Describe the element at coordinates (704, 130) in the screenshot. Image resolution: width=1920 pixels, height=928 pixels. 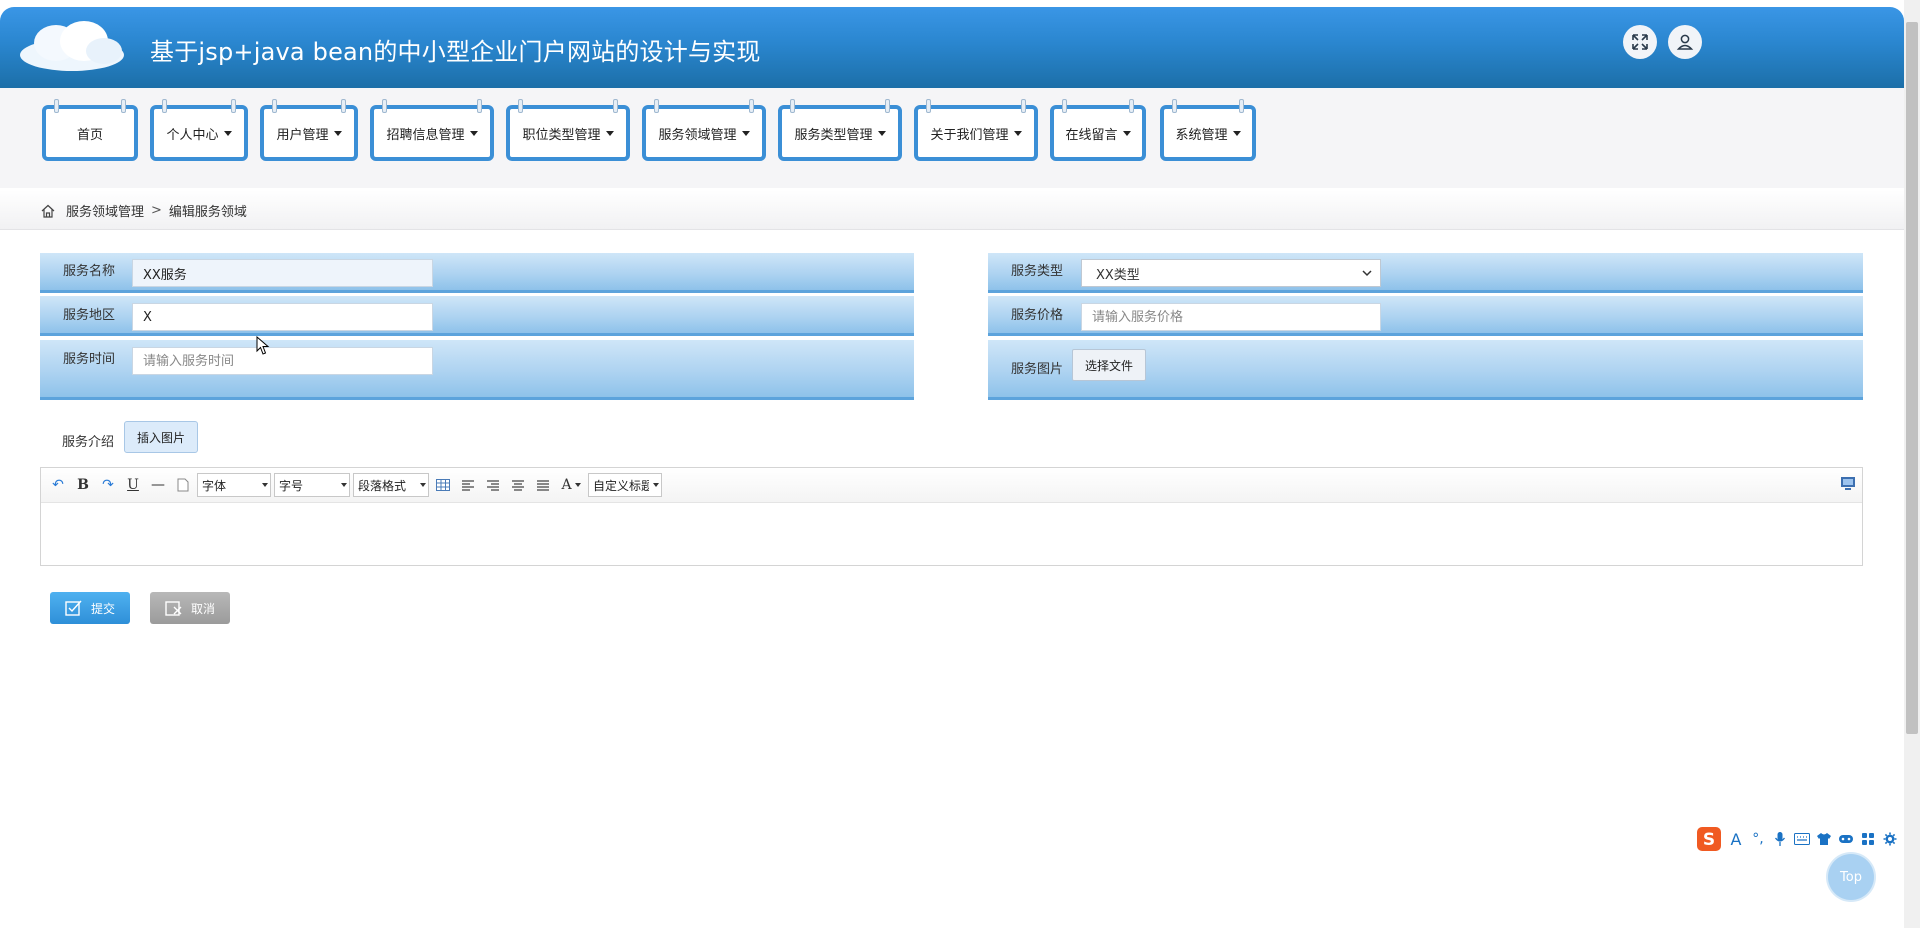
I see `nav-item-service-field: 服务领域管理` at that location.